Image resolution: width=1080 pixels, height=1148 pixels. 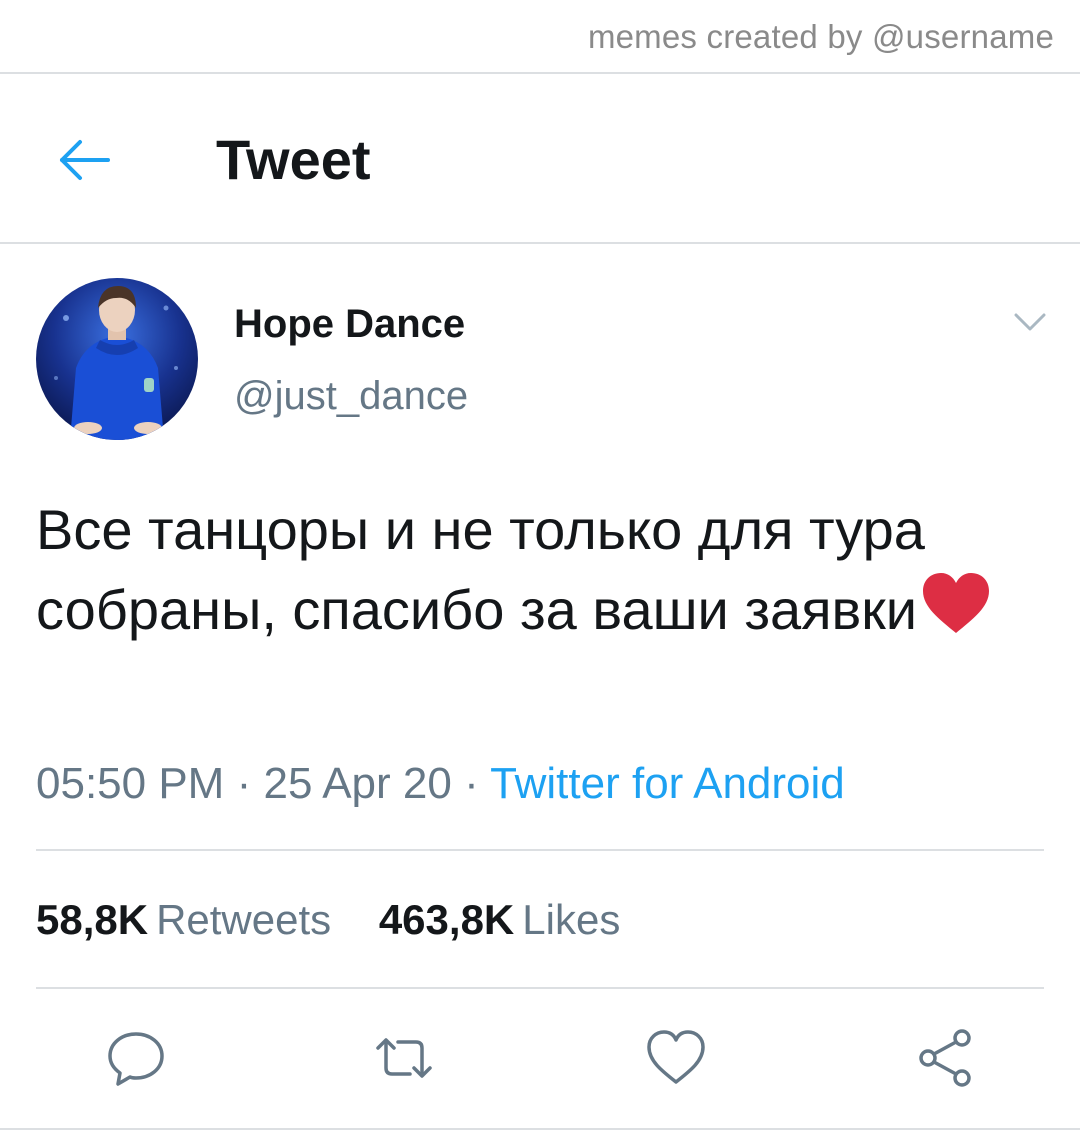 I want to click on likes-stat: 463,8K Likes, so click(x=500, y=920).